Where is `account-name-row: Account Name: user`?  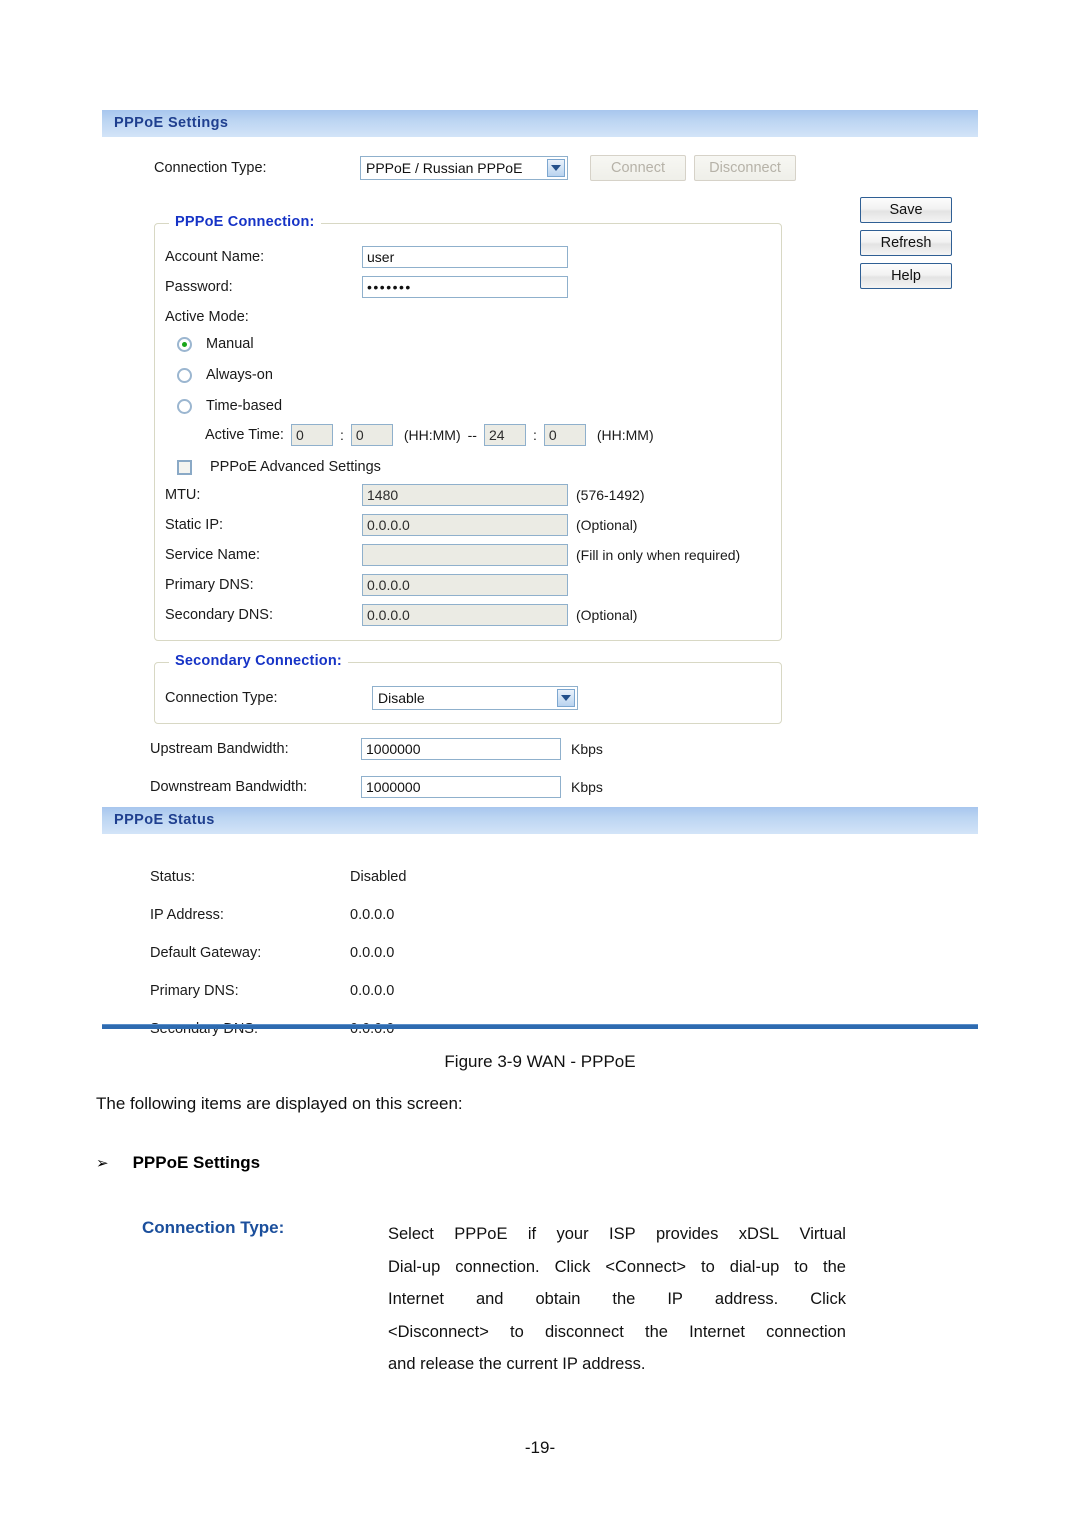
account-name-row: Account Name: user is located at coordinates (465, 257).